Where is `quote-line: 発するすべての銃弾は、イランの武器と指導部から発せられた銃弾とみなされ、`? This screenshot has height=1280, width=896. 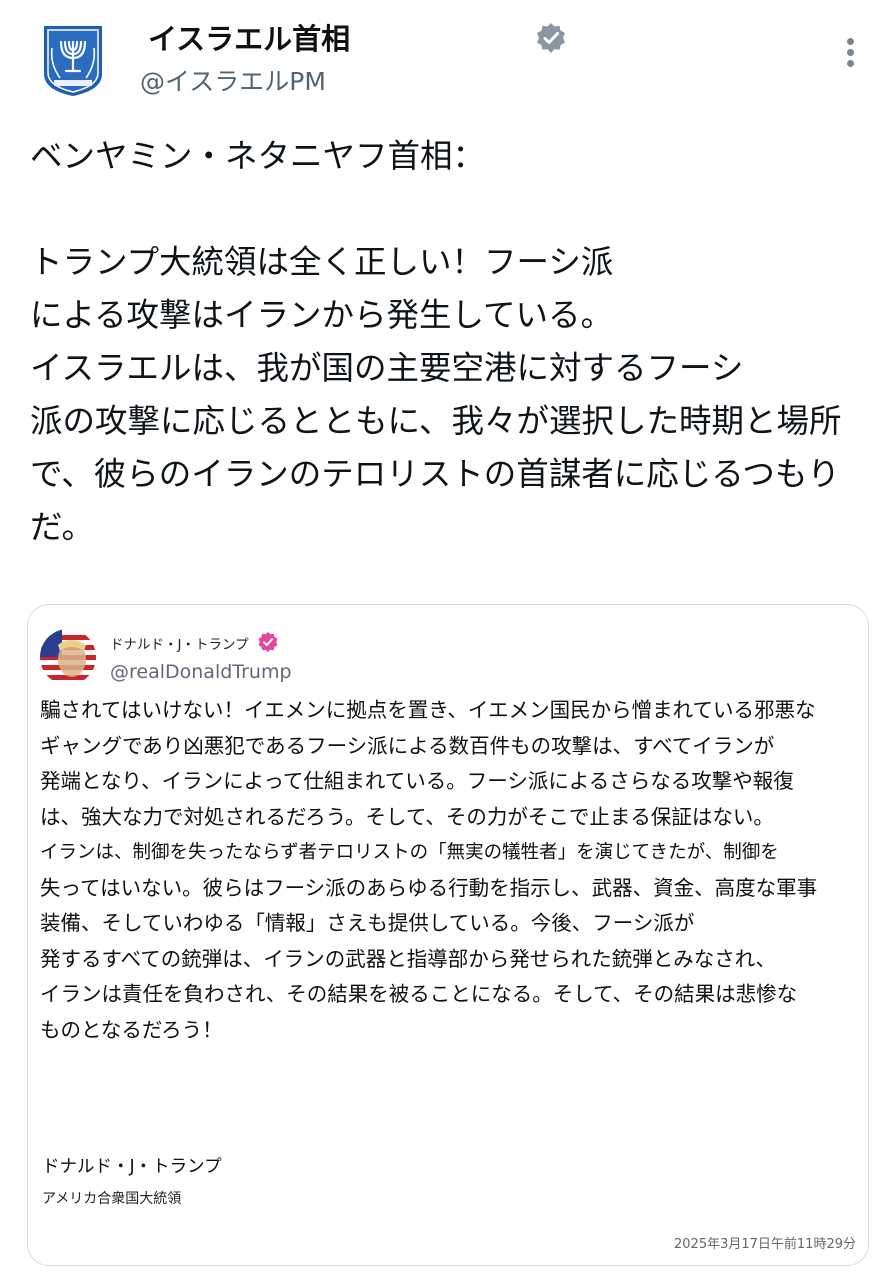
quote-line: 発するすべての銃弾は、イランの武器と指導部から発せられた銃弾とみなされ、 is located at coordinates (408, 958).